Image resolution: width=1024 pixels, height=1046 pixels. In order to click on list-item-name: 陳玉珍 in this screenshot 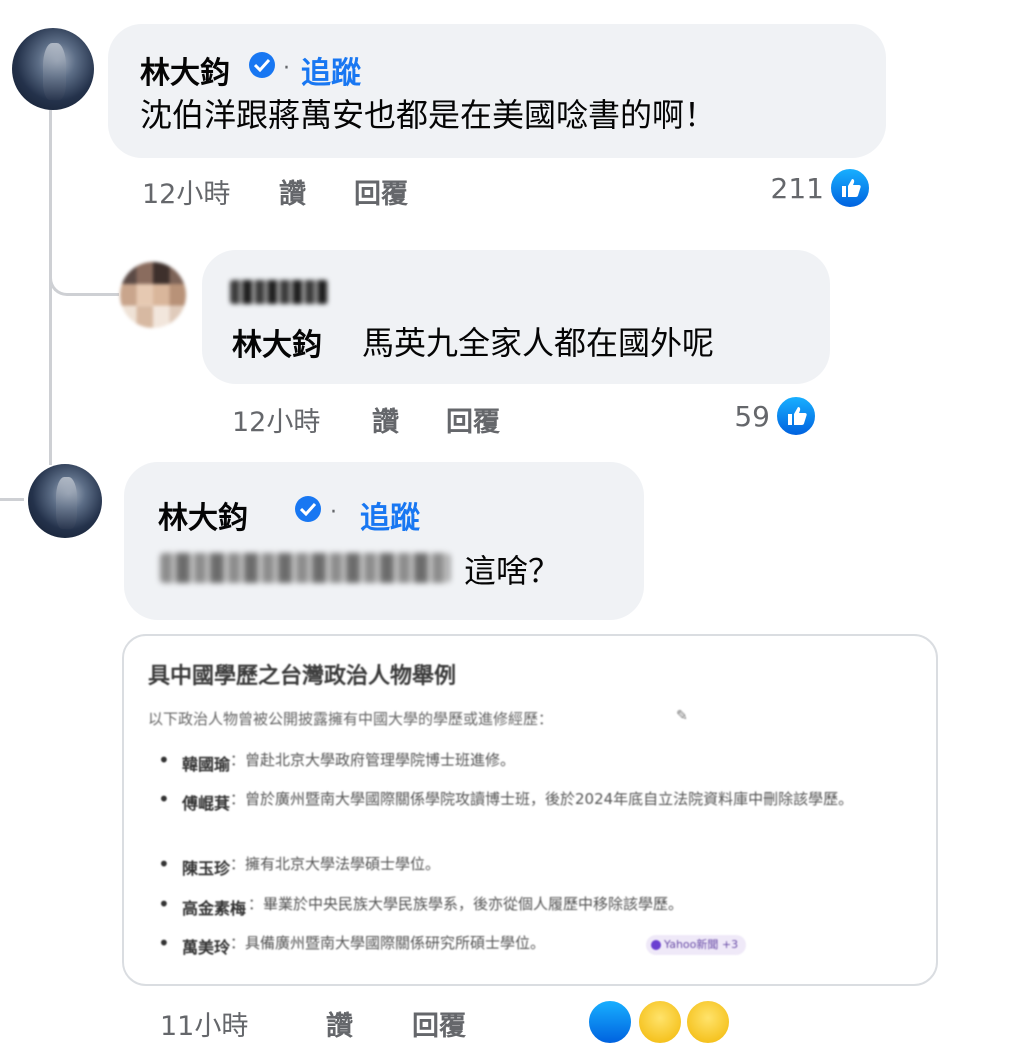, I will do `click(206, 868)`.